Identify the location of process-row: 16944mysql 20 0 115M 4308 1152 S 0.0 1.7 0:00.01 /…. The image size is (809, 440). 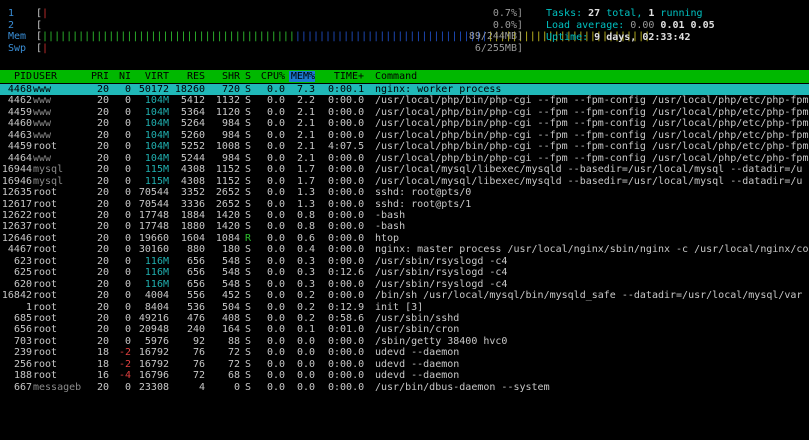
(404, 169).